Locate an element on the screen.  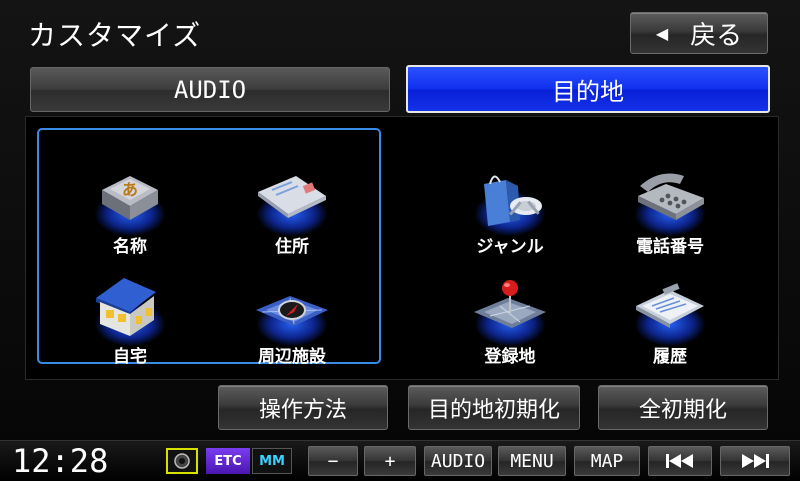
item-address-label: 住所 is located at coordinates (292, 247).